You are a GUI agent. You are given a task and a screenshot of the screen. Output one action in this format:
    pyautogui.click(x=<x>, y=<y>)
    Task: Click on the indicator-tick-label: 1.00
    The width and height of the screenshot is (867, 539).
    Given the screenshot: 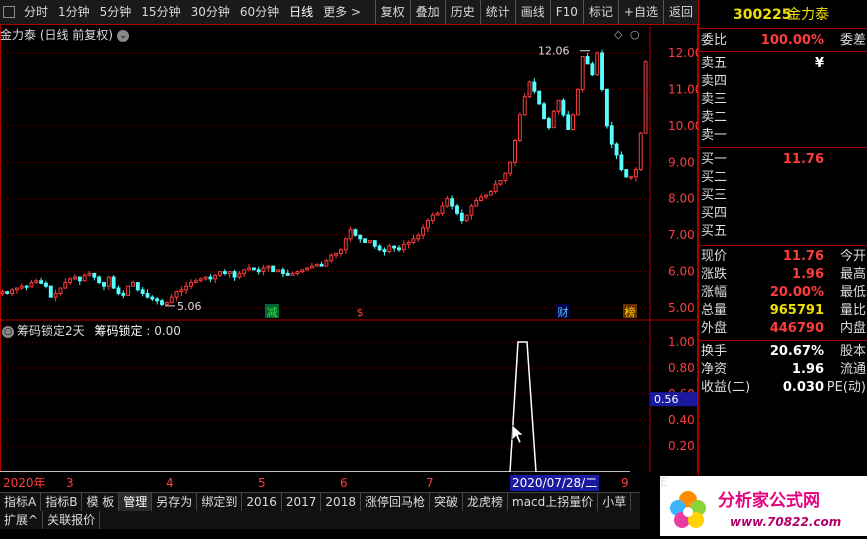 What is the action you would take?
    pyautogui.click(x=681, y=342)
    